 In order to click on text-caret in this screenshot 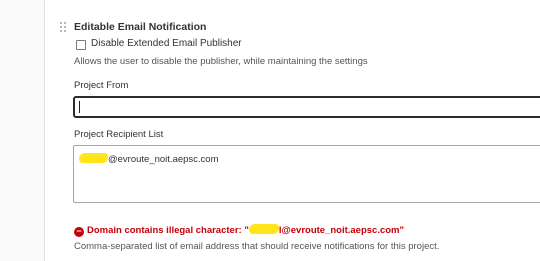, I will do `click(79, 107)`.